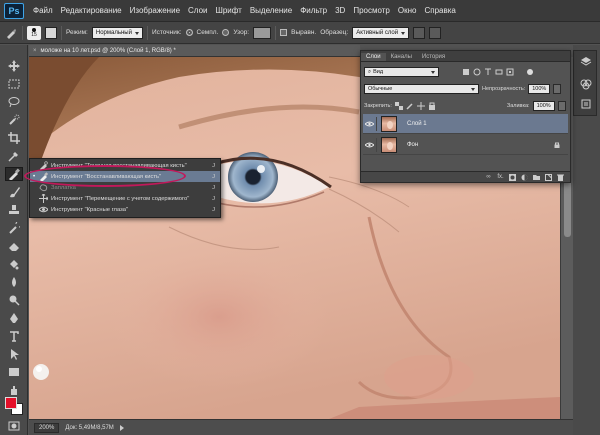 The image size is (600, 435). What do you see at coordinates (14, 66) in the screenshot?
I see `move-tool-icon` at bounding box center [14, 66].